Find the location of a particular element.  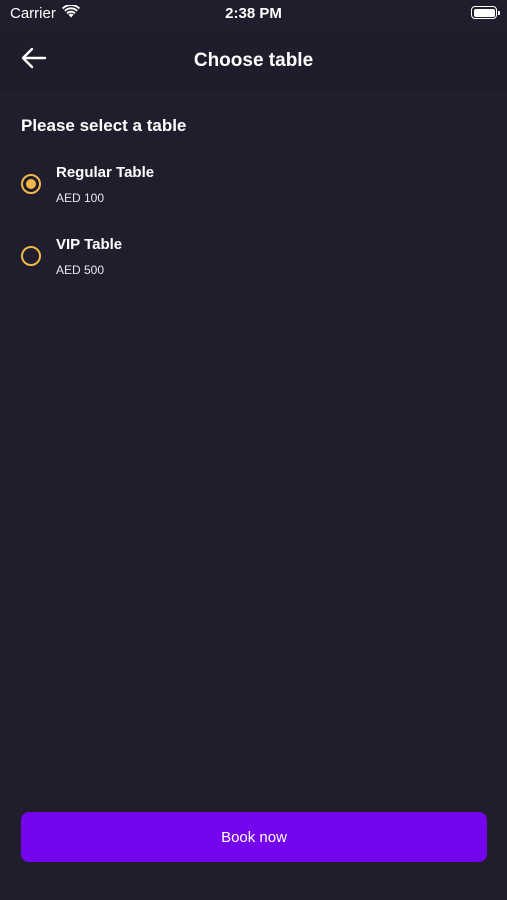

radio-dot is located at coordinates (31, 184).